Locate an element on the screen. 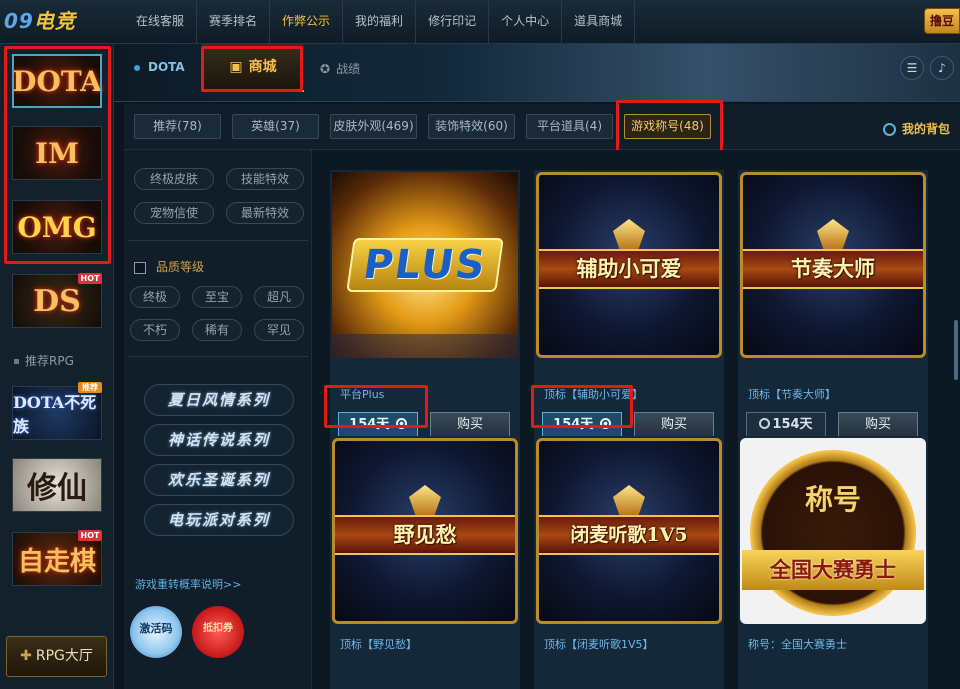 This screenshot has height=689, width=960. tab-shop: ▣ 商城 is located at coordinates (253, 68).